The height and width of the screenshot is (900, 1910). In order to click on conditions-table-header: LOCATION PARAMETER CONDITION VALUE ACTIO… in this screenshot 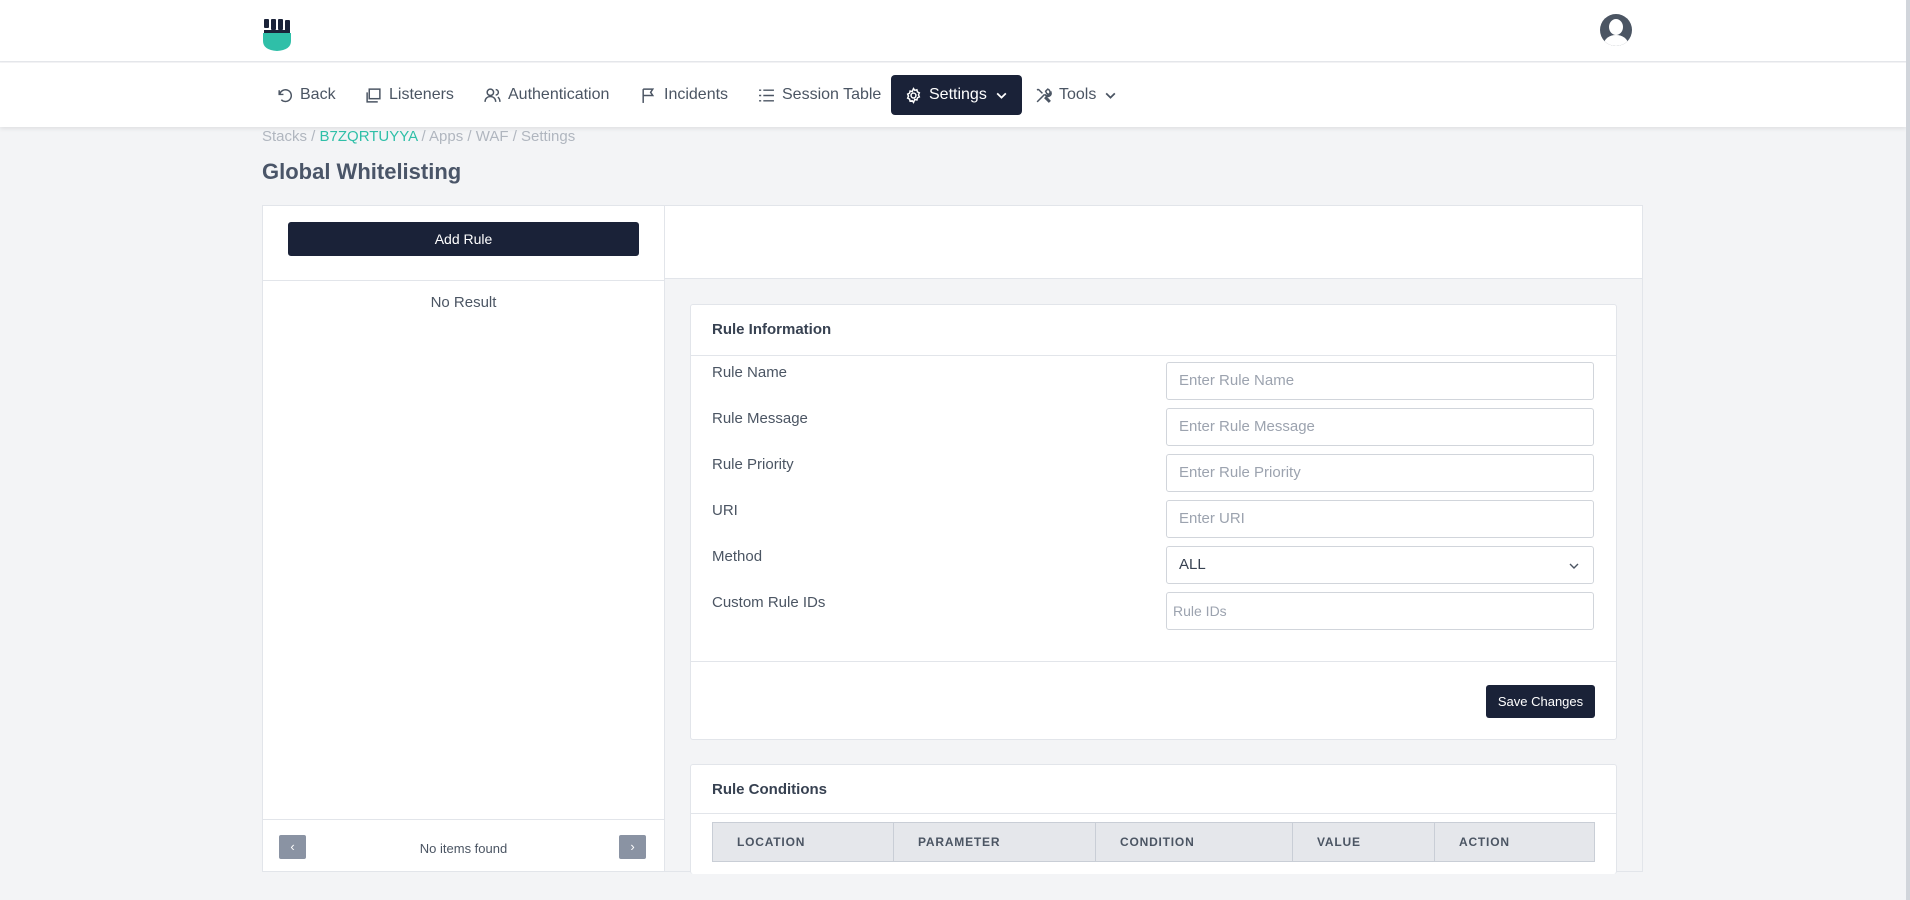, I will do `click(1153, 842)`.